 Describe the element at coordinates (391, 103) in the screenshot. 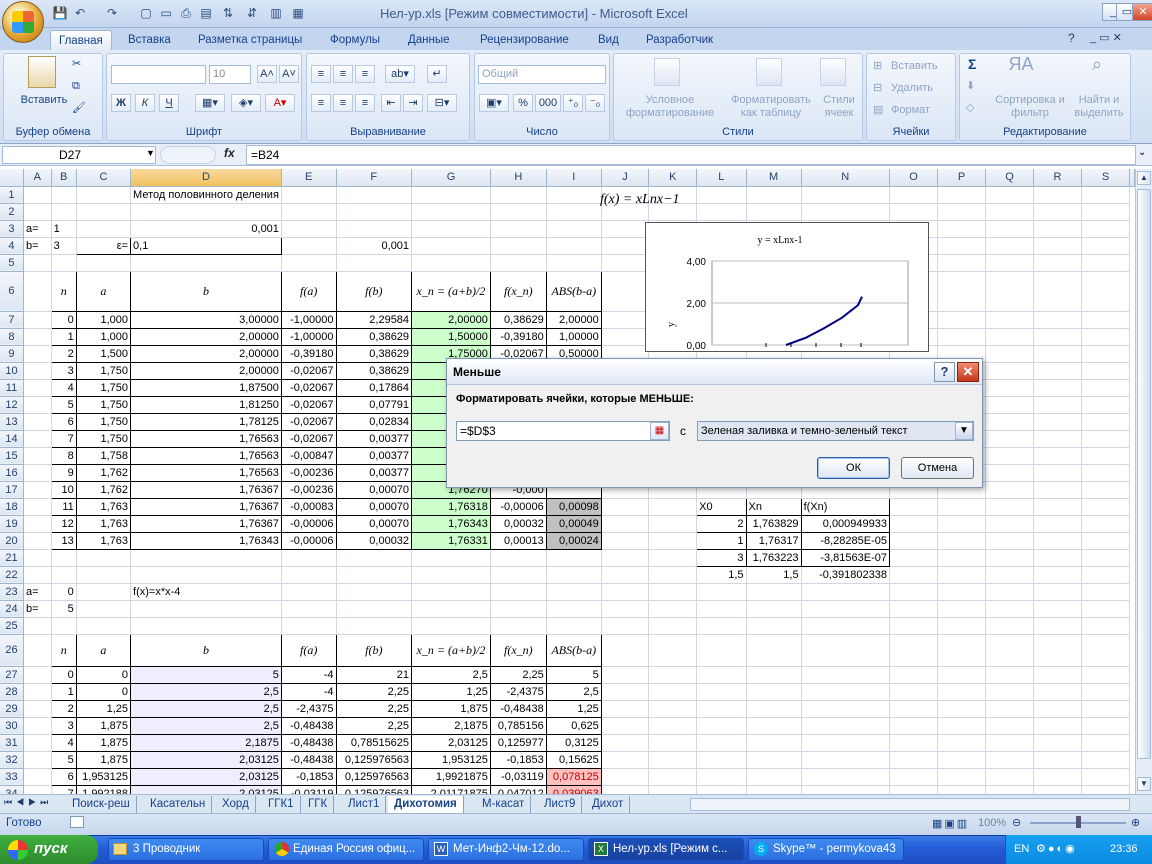

I see `decrease-indent-icon: ⇤` at that location.